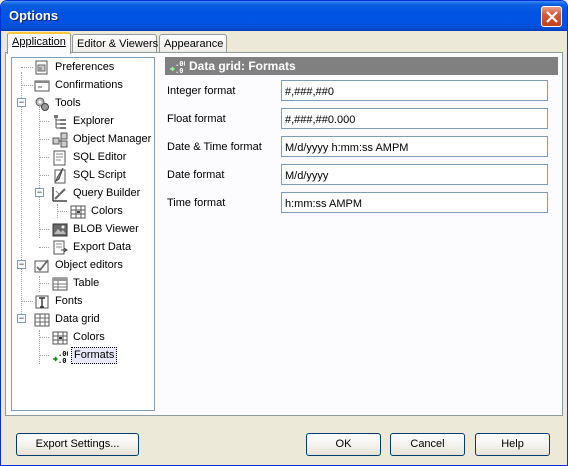 The image size is (568, 466). I want to click on tree-item-blob-viewer: BLOB Viewer, so click(103, 229).